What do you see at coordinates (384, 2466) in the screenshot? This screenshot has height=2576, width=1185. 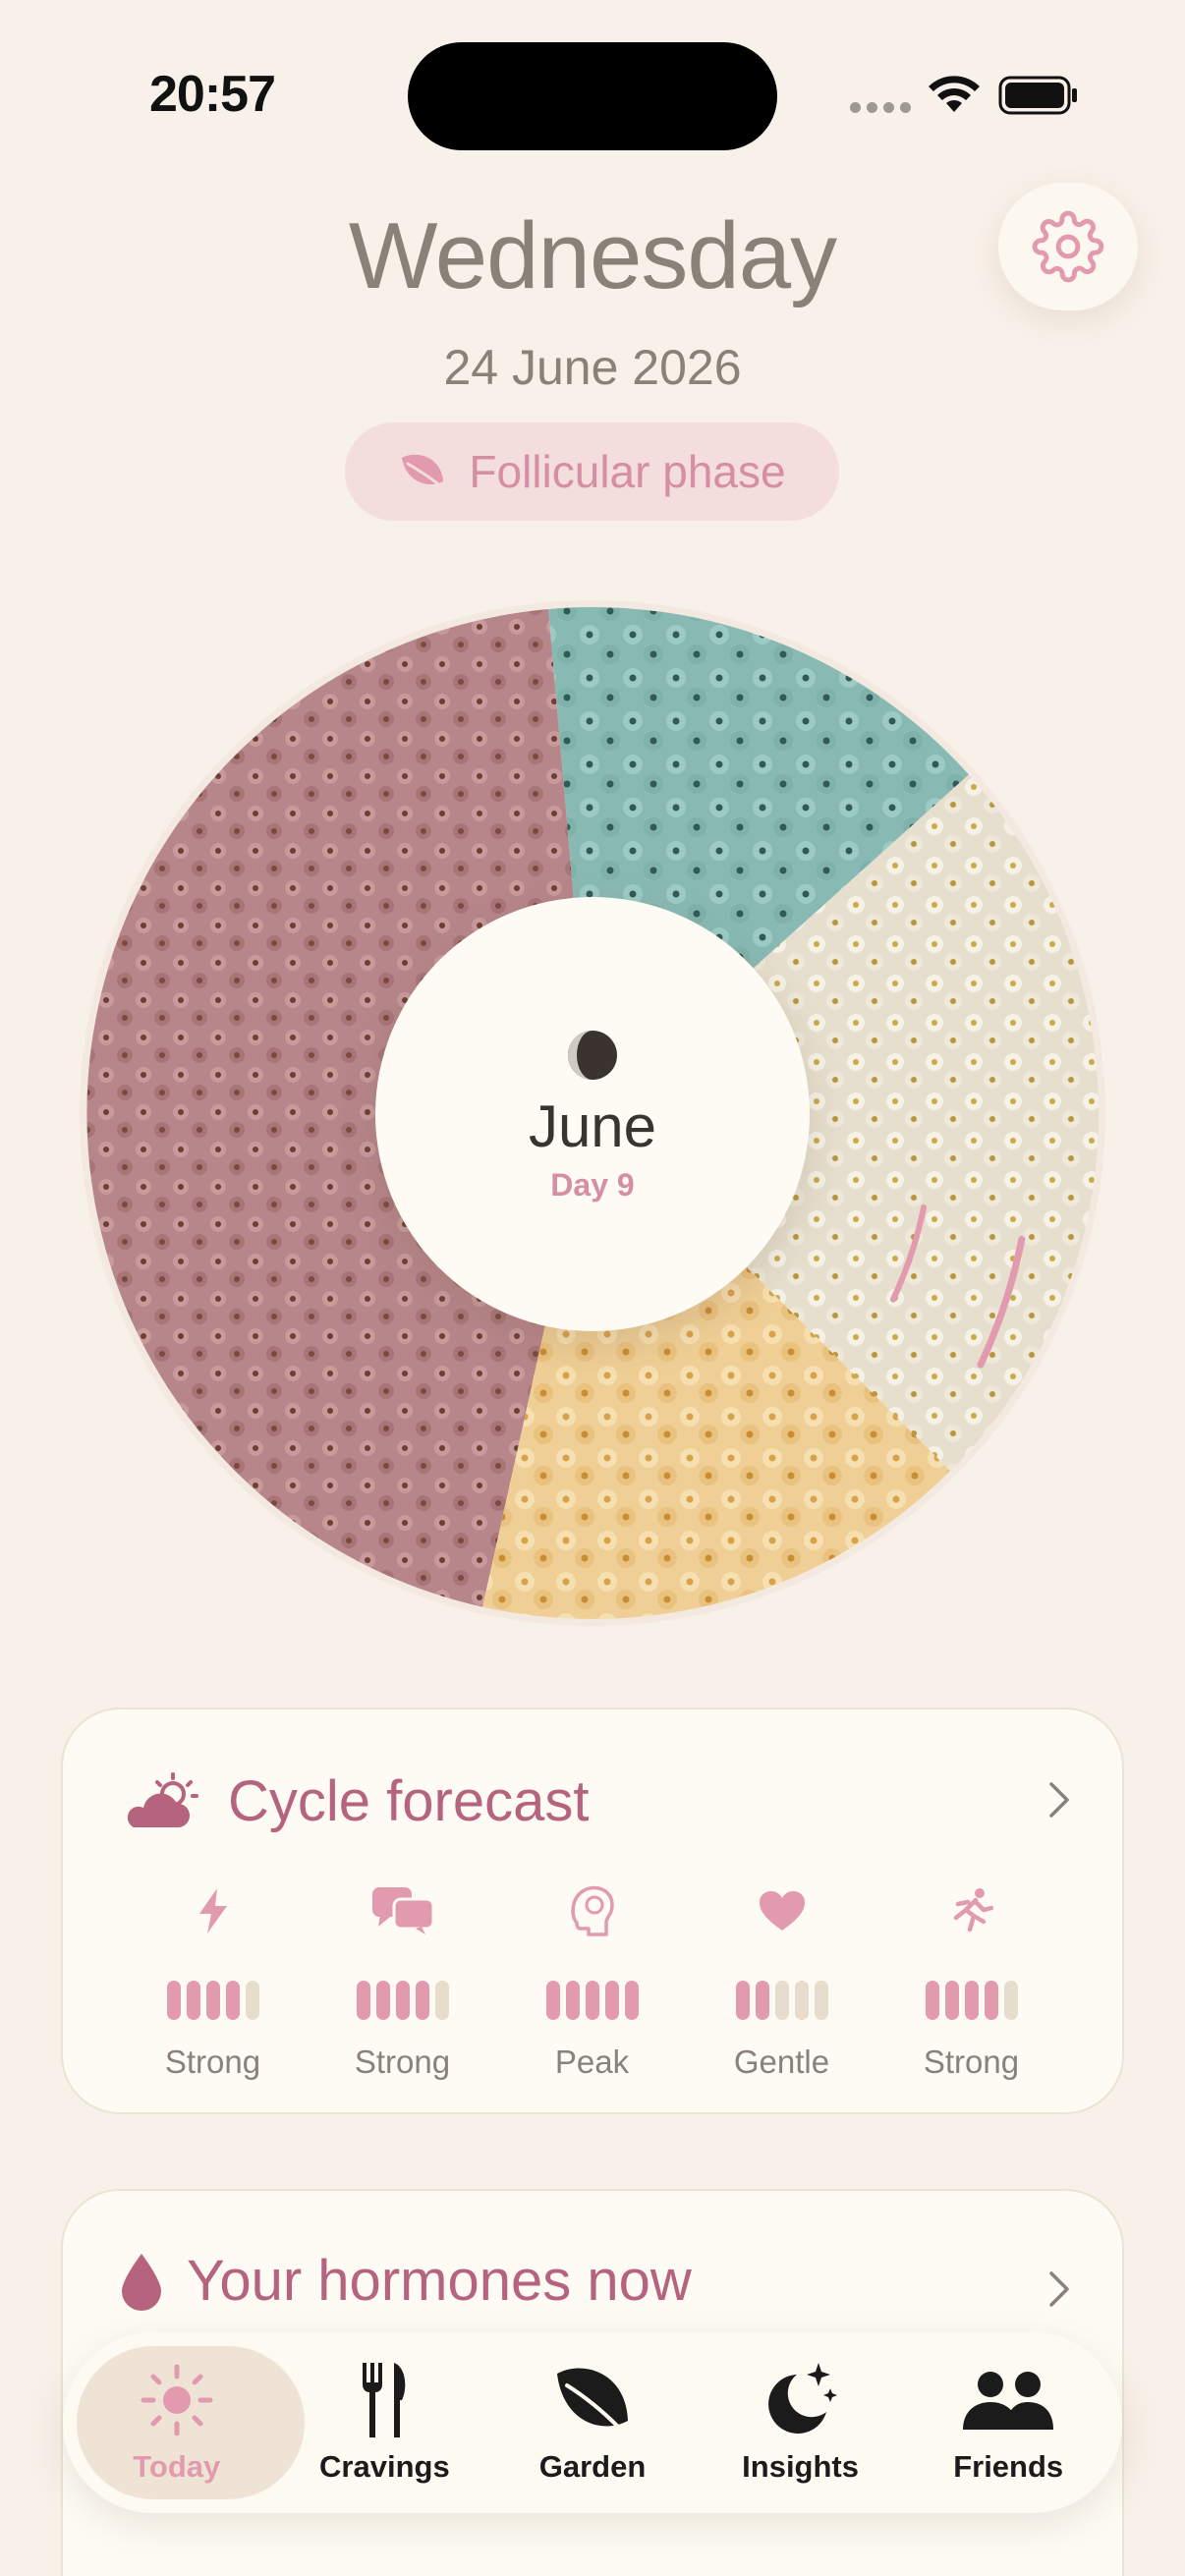 I see `tab-label: Cravings` at bounding box center [384, 2466].